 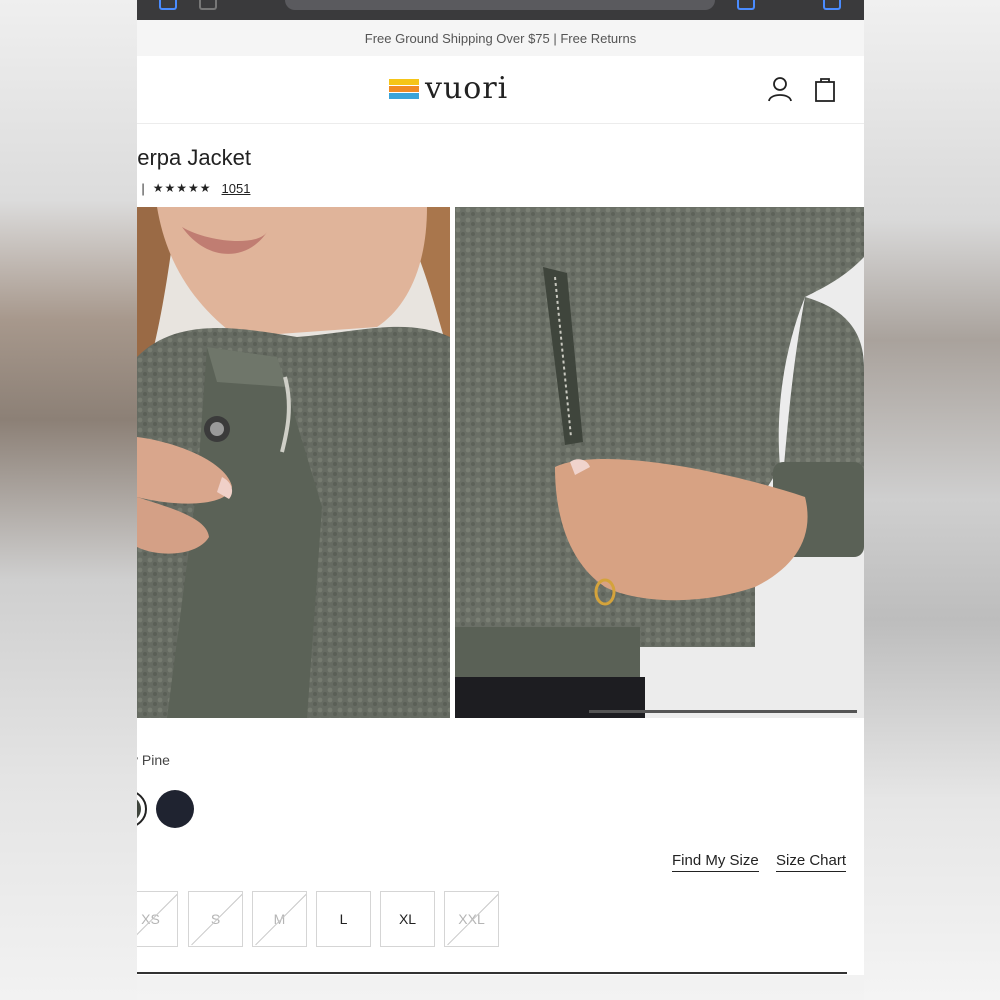 I want to click on account-icon, so click(x=780, y=89).